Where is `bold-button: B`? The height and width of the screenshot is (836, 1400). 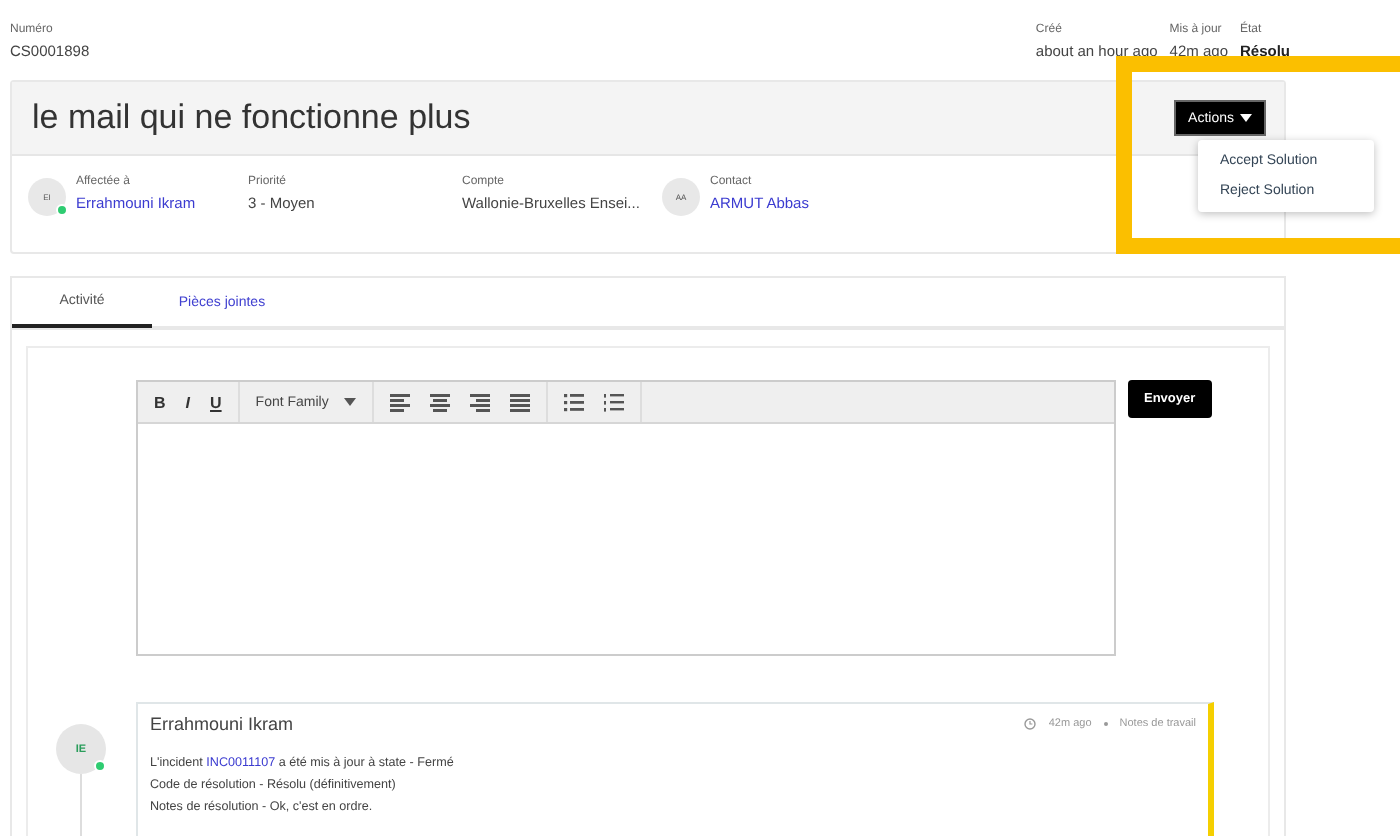 bold-button: B is located at coordinates (160, 402).